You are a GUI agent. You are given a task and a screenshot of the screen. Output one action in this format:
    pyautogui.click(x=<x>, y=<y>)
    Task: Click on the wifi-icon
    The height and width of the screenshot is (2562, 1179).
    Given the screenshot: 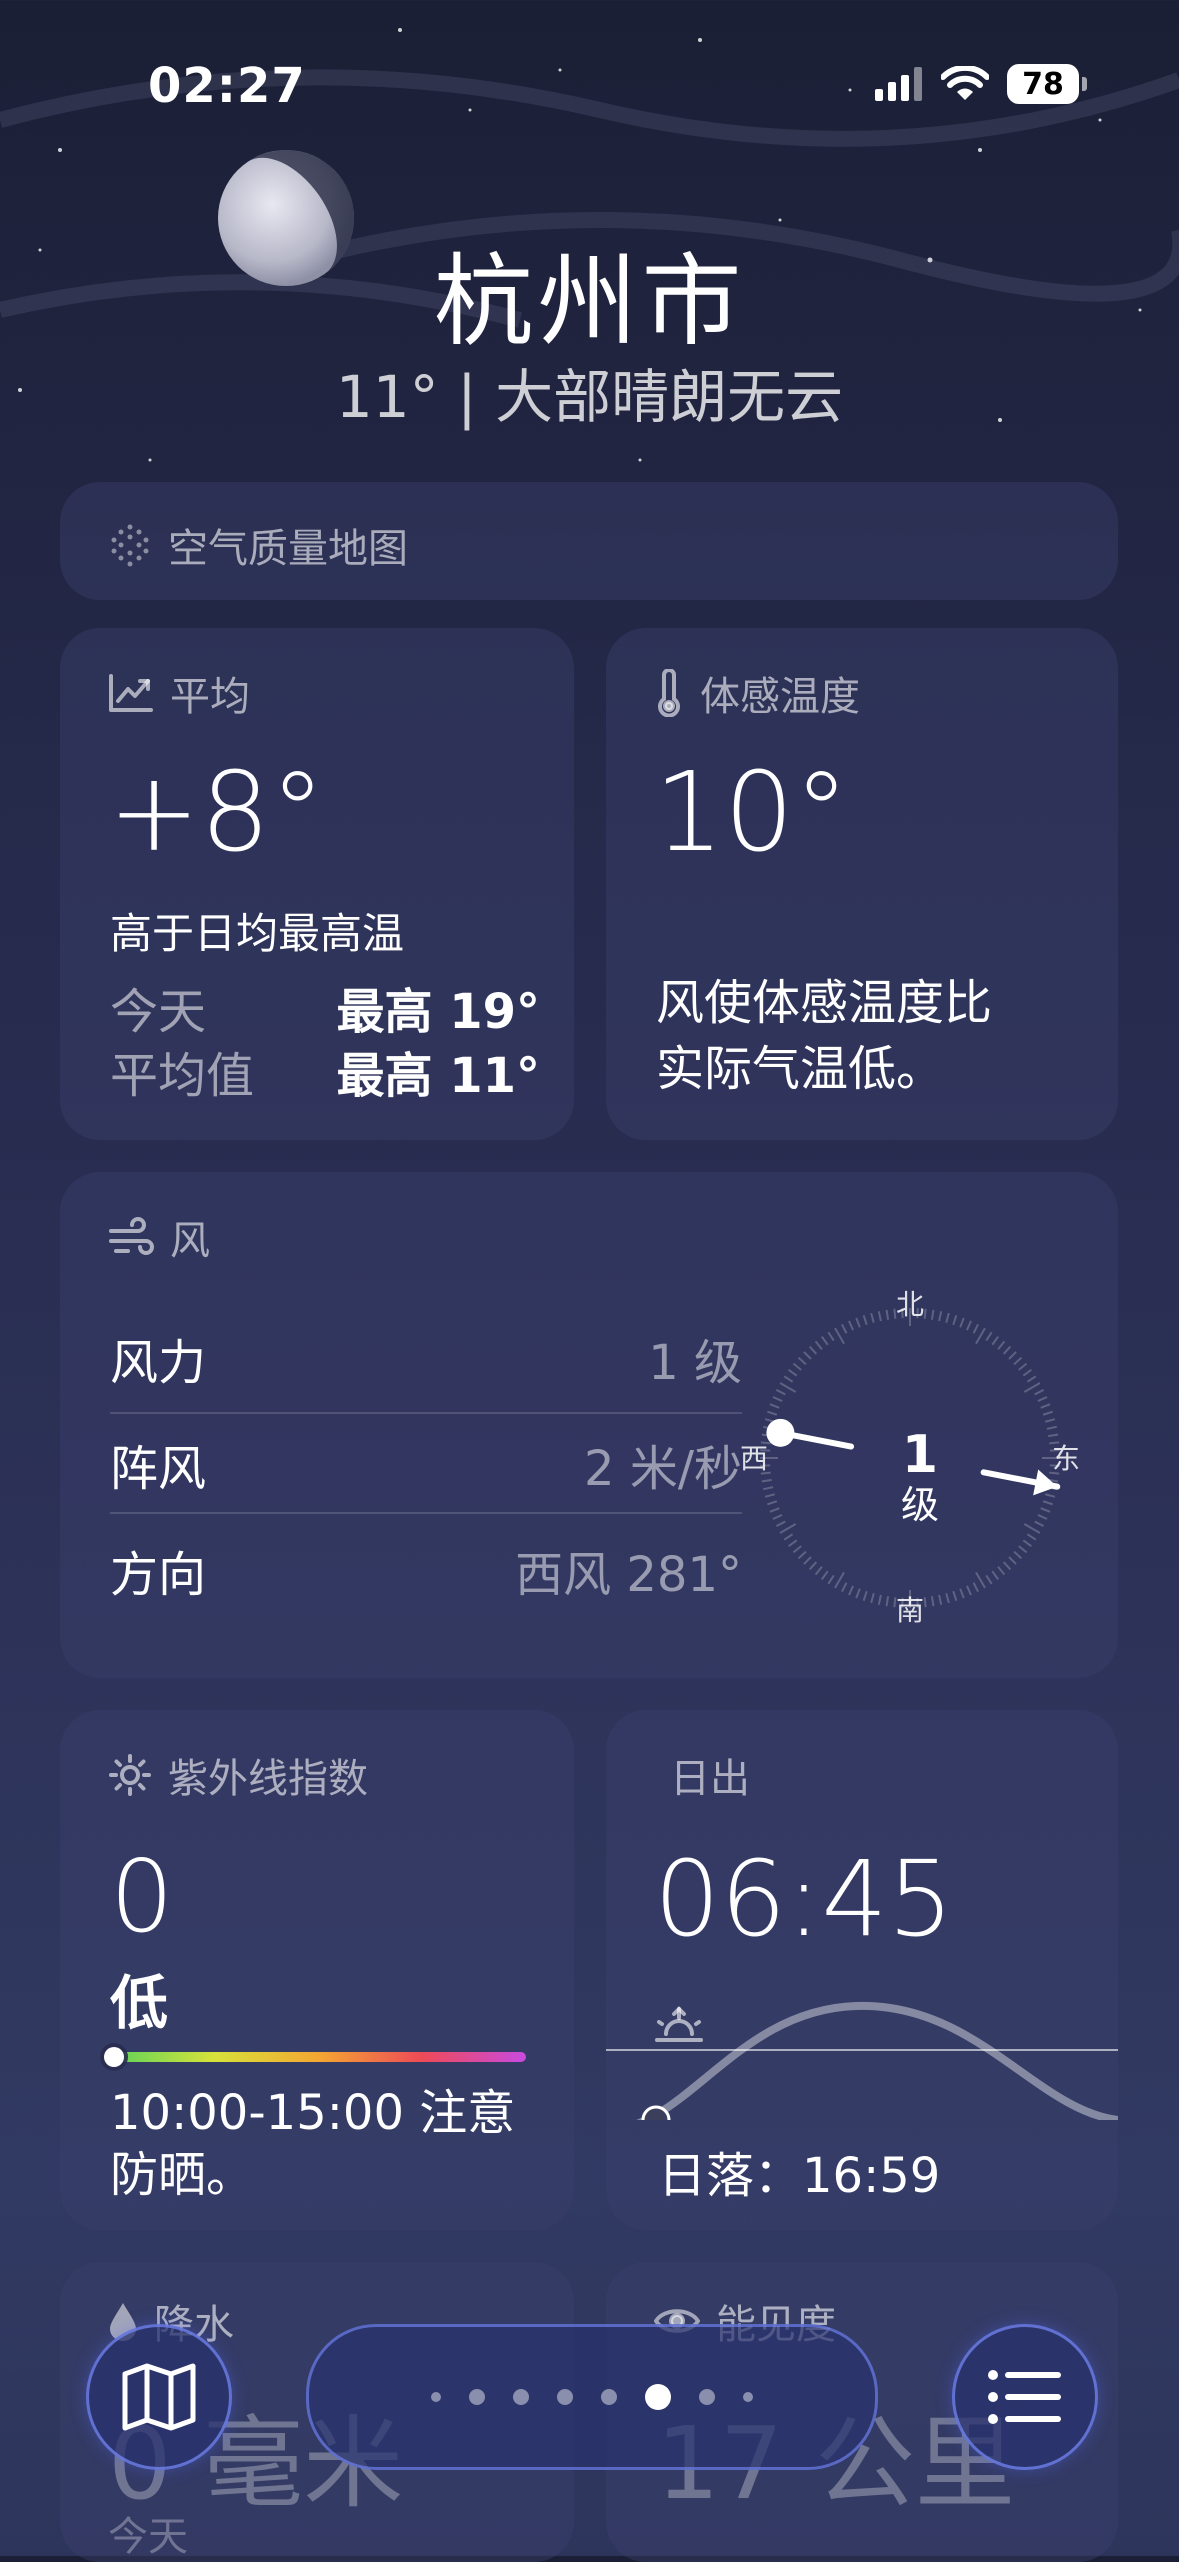 What is the action you would take?
    pyautogui.click(x=965, y=84)
    